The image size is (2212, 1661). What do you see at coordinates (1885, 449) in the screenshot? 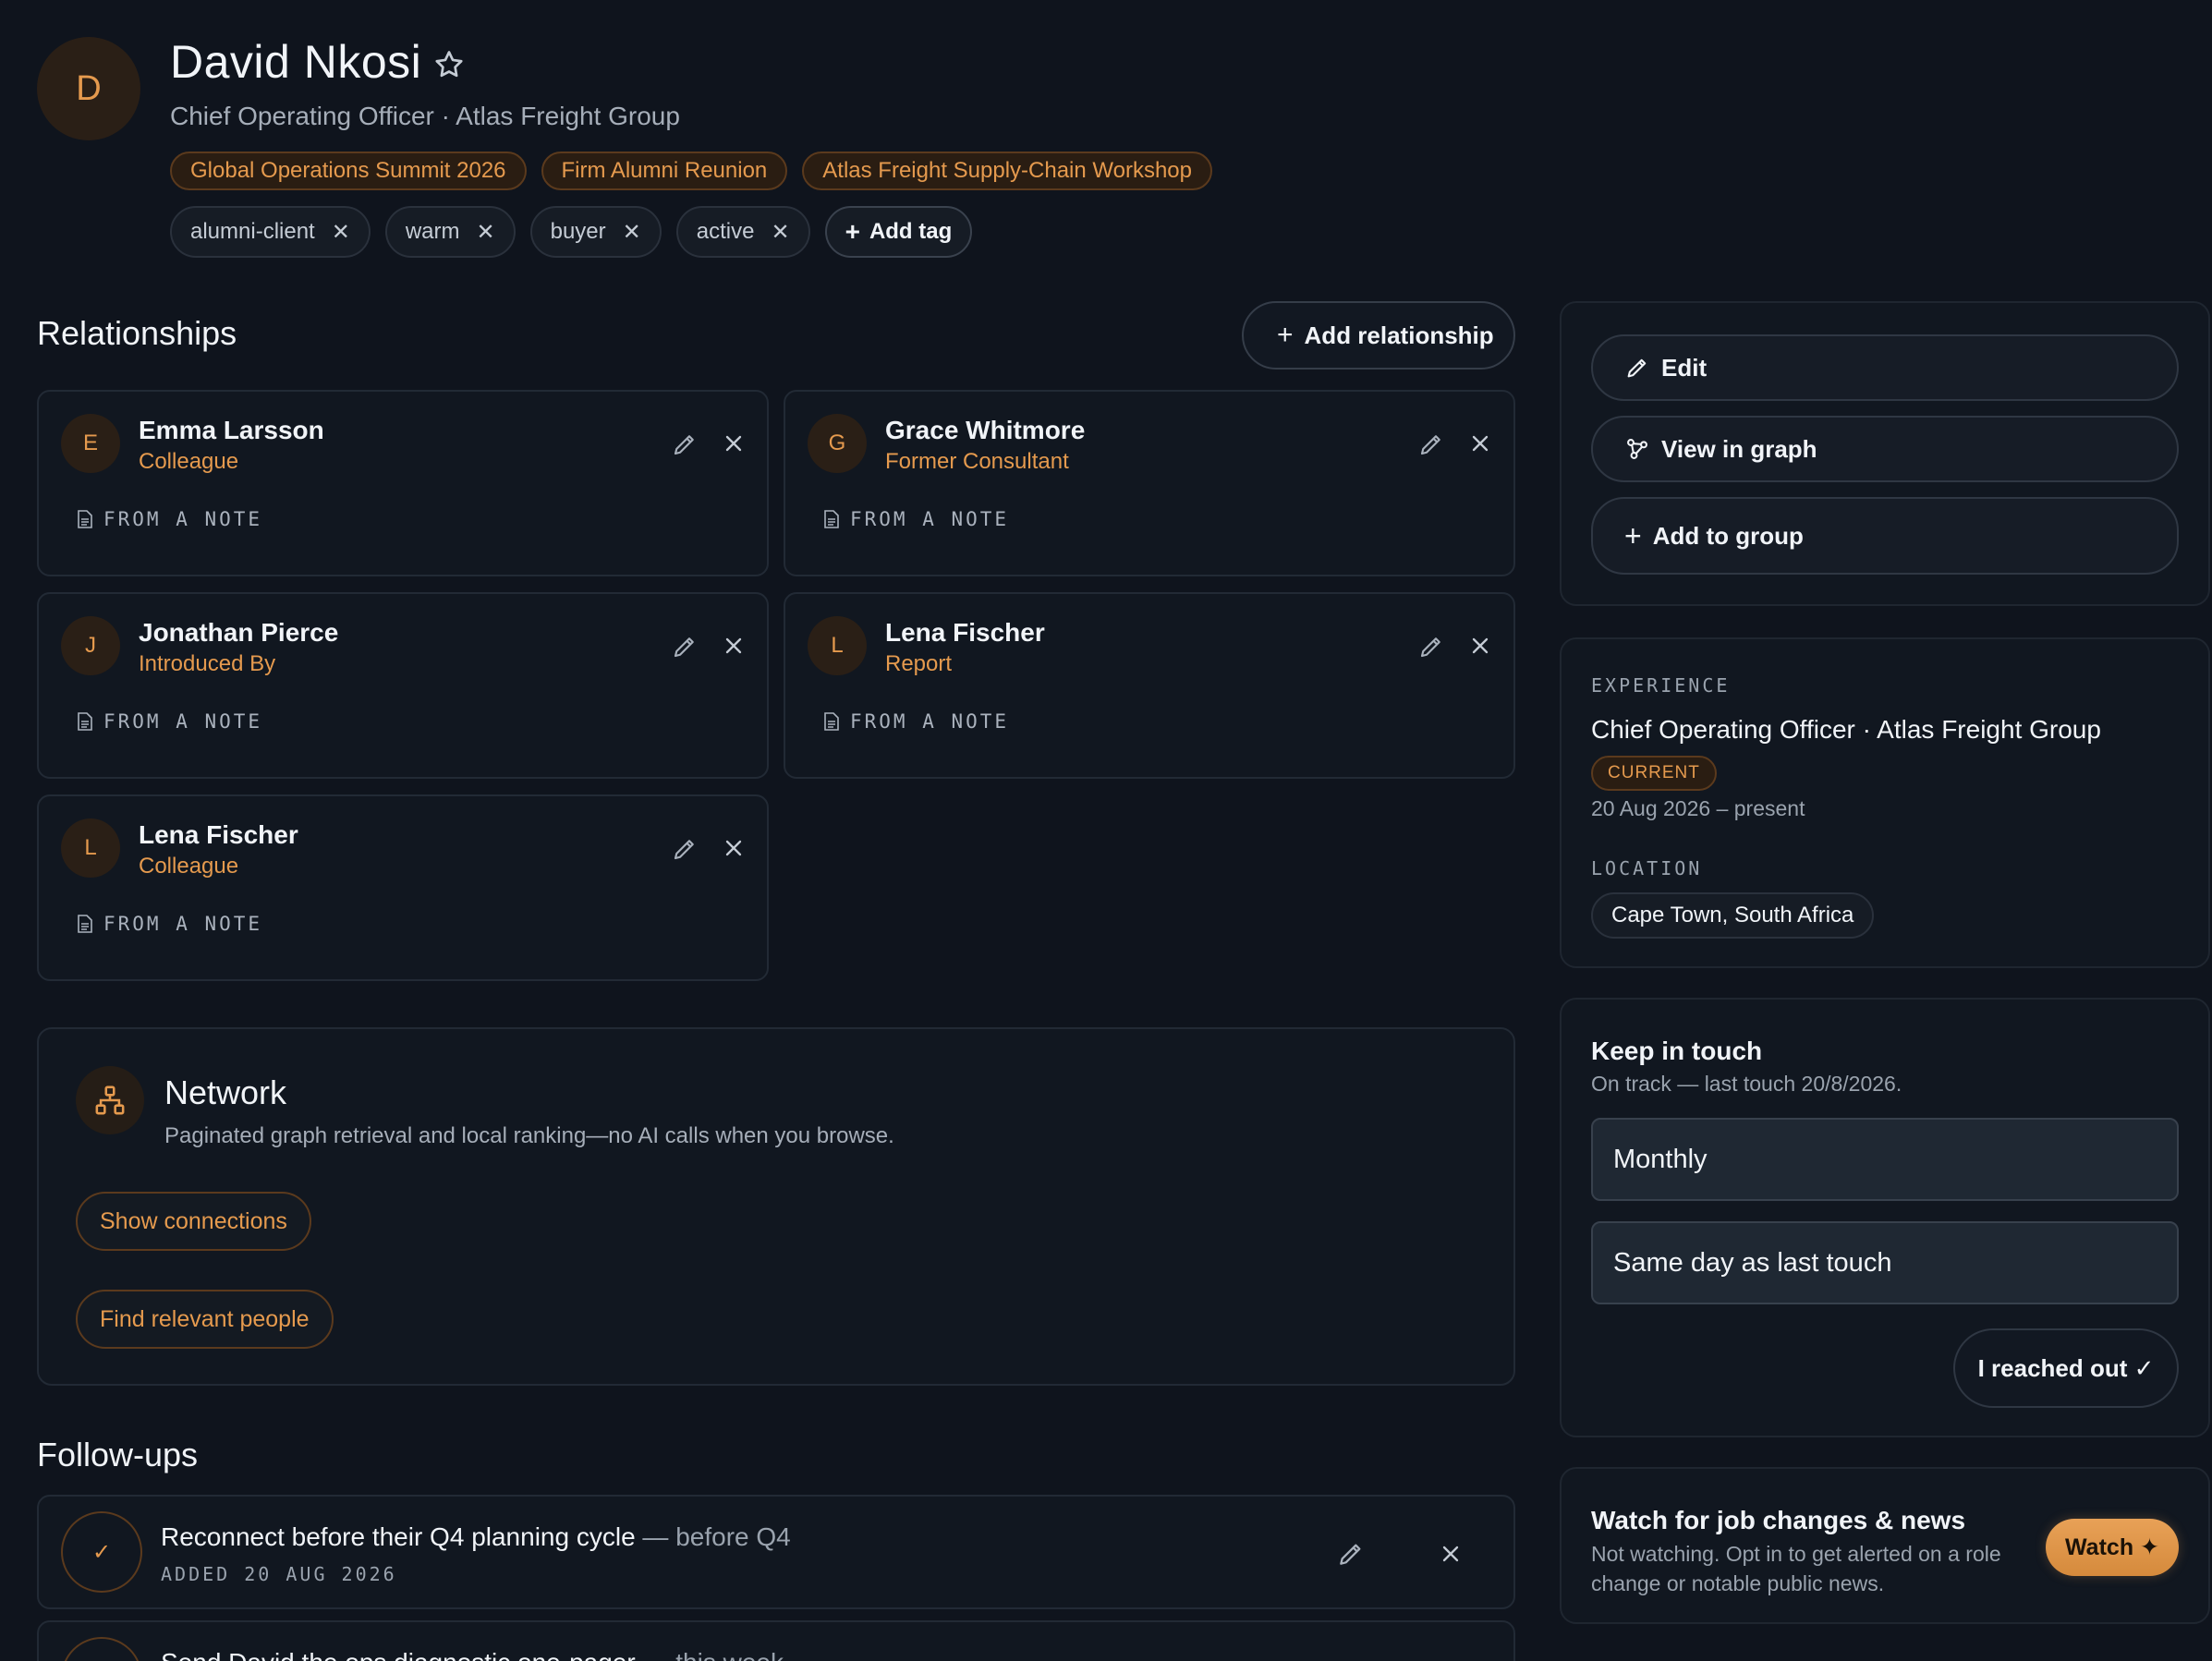
I see `view-in-graph-button: View in graph` at bounding box center [1885, 449].